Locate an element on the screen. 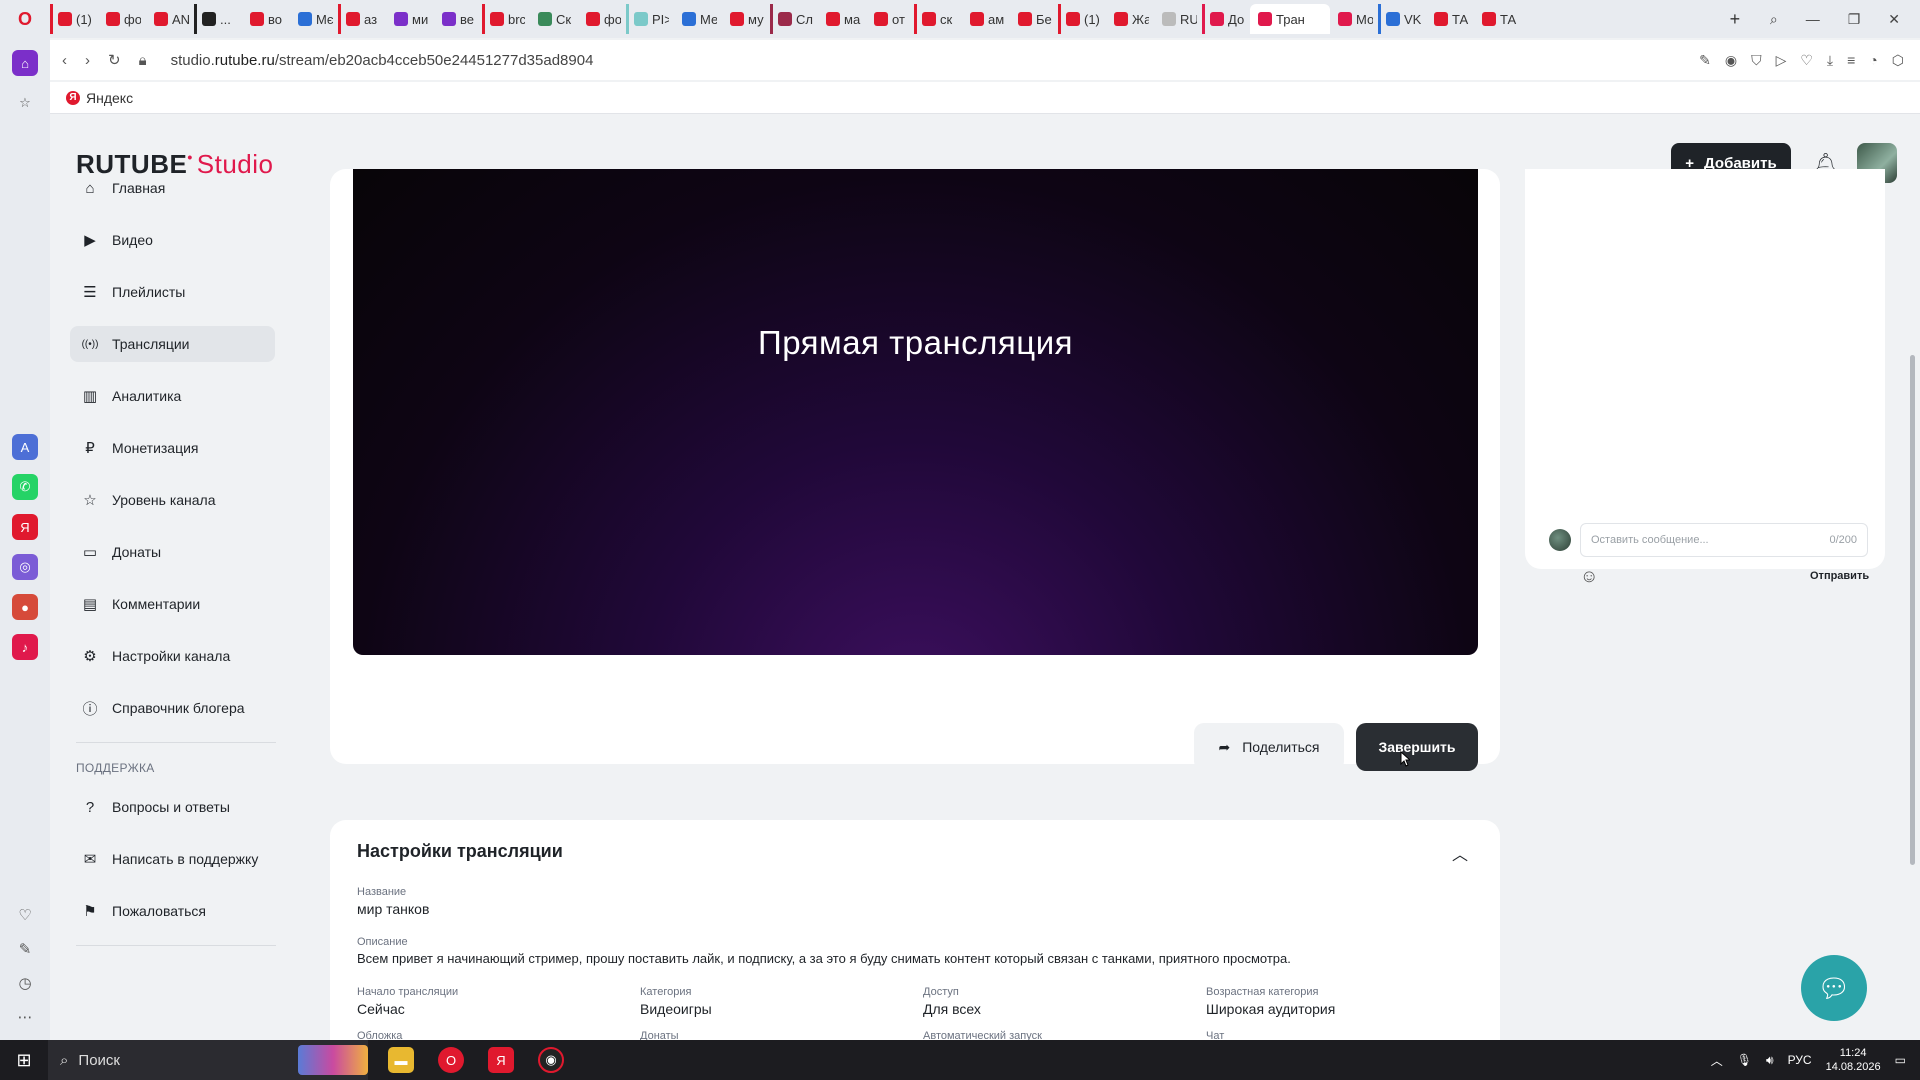 The height and width of the screenshot is (1080, 1920). yandex-app-icon: Я is located at coordinates (25, 527).